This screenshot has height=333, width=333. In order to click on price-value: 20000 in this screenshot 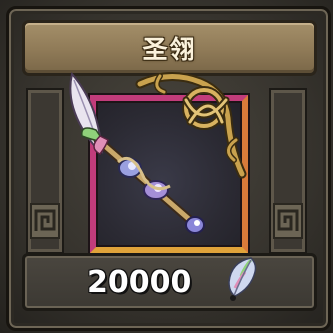, I will do `click(139, 282)`.